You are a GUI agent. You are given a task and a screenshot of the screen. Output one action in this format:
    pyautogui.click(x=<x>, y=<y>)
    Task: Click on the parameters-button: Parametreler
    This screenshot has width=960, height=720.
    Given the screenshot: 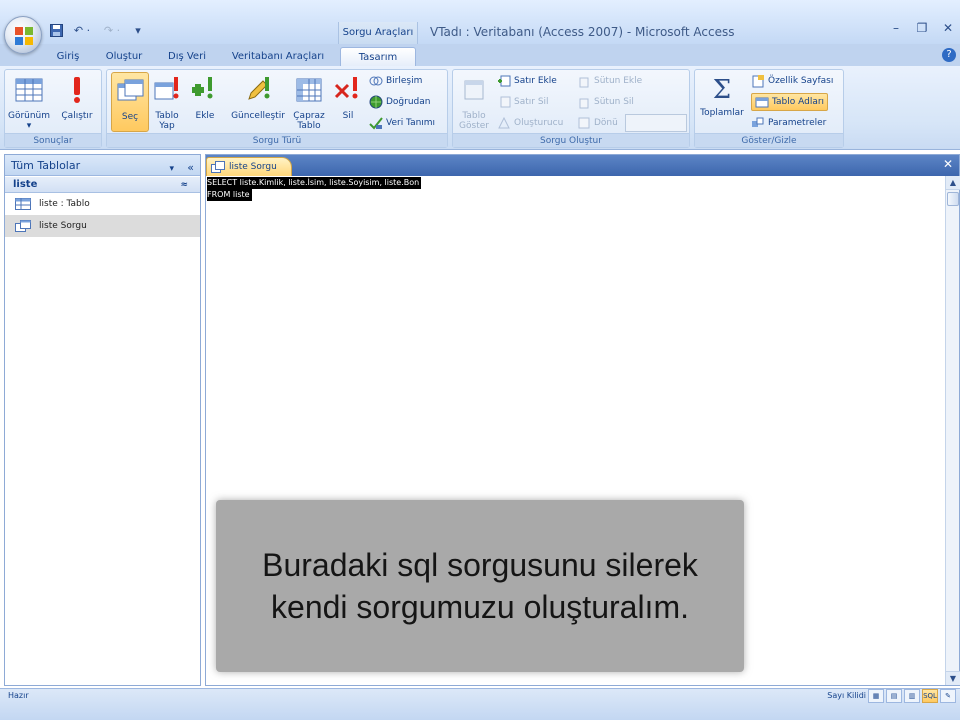 What is the action you would take?
    pyautogui.click(x=788, y=123)
    